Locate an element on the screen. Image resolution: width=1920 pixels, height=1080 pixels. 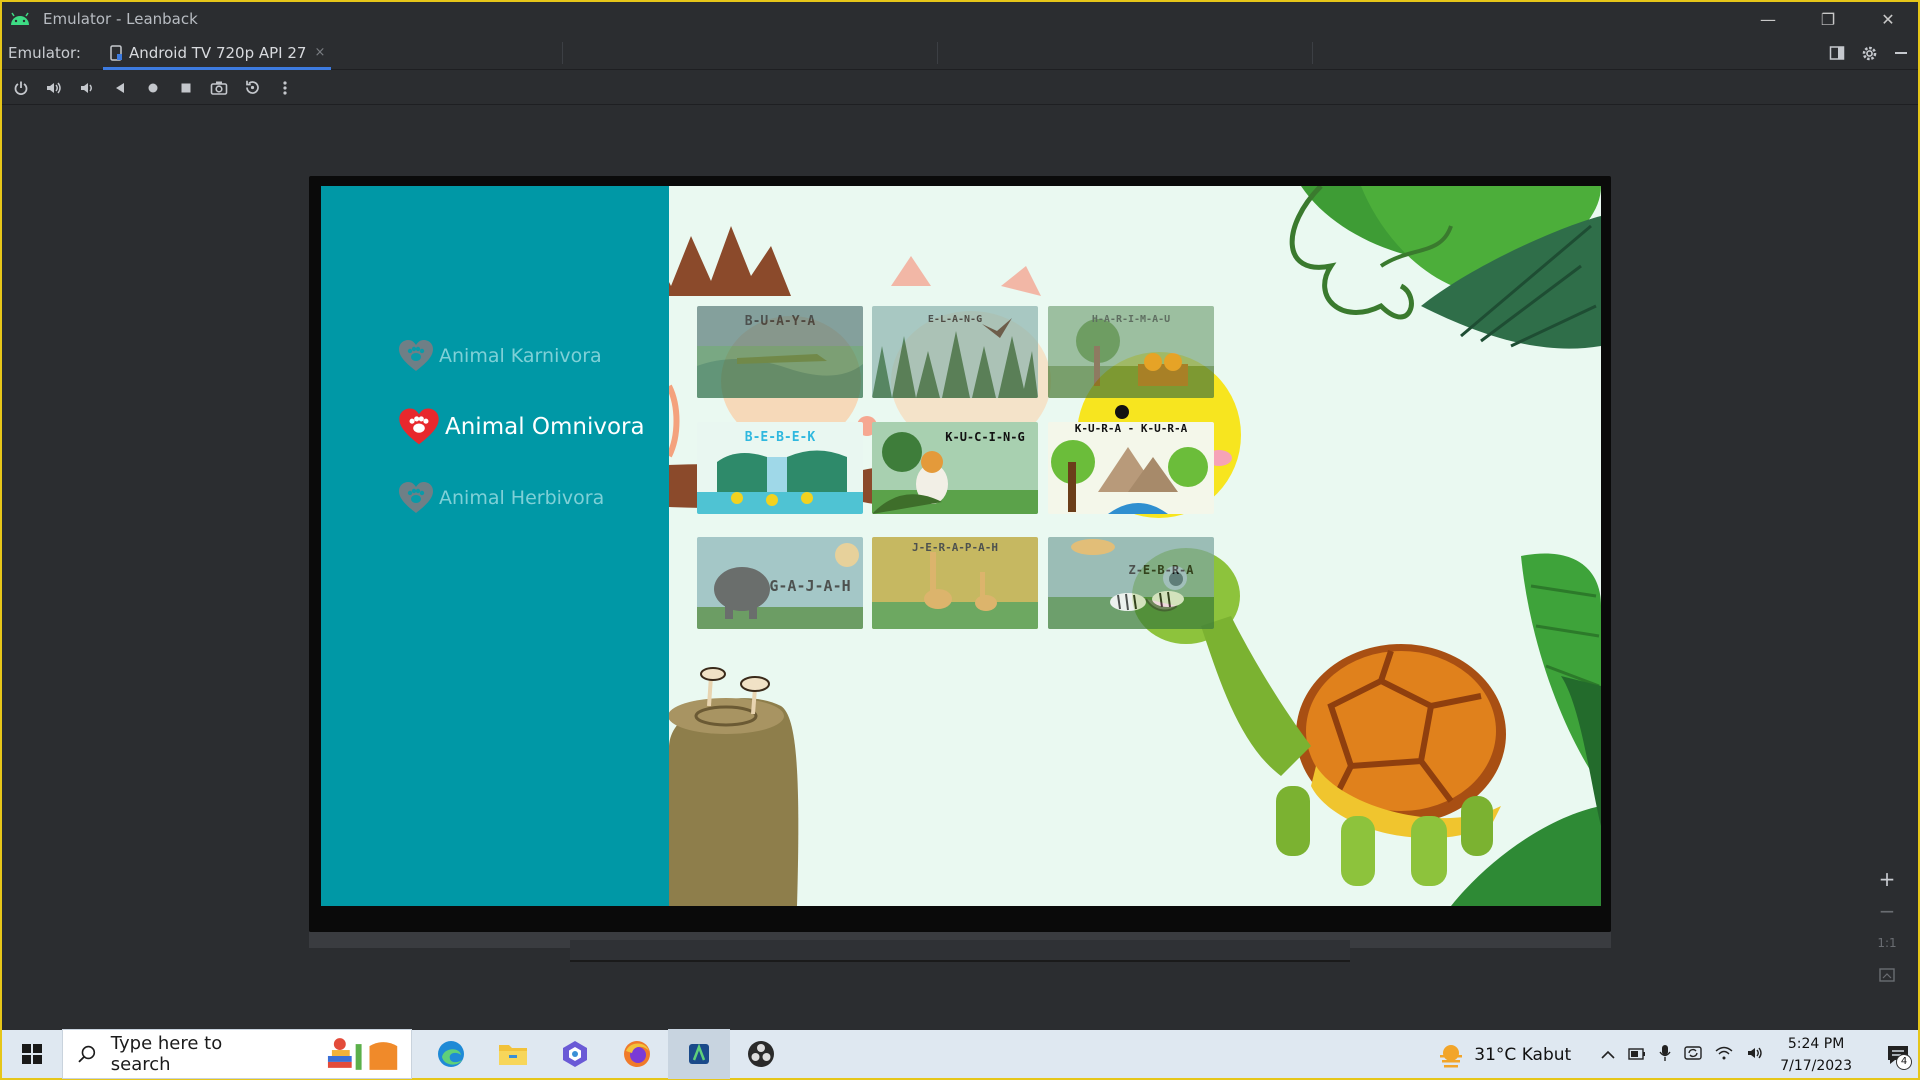
search-icon is located at coordinates (87, 1054).